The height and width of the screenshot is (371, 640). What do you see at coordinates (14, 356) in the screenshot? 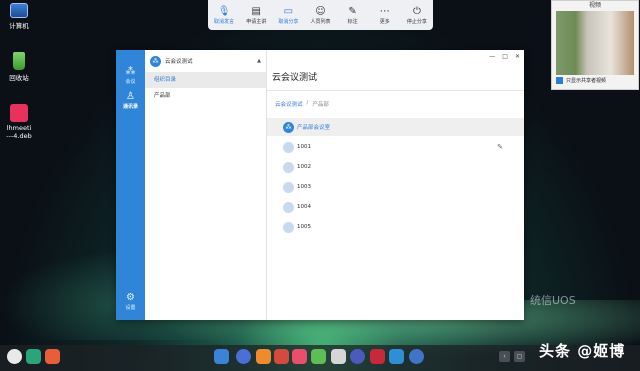
I see `launcher-icon` at bounding box center [14, 356].